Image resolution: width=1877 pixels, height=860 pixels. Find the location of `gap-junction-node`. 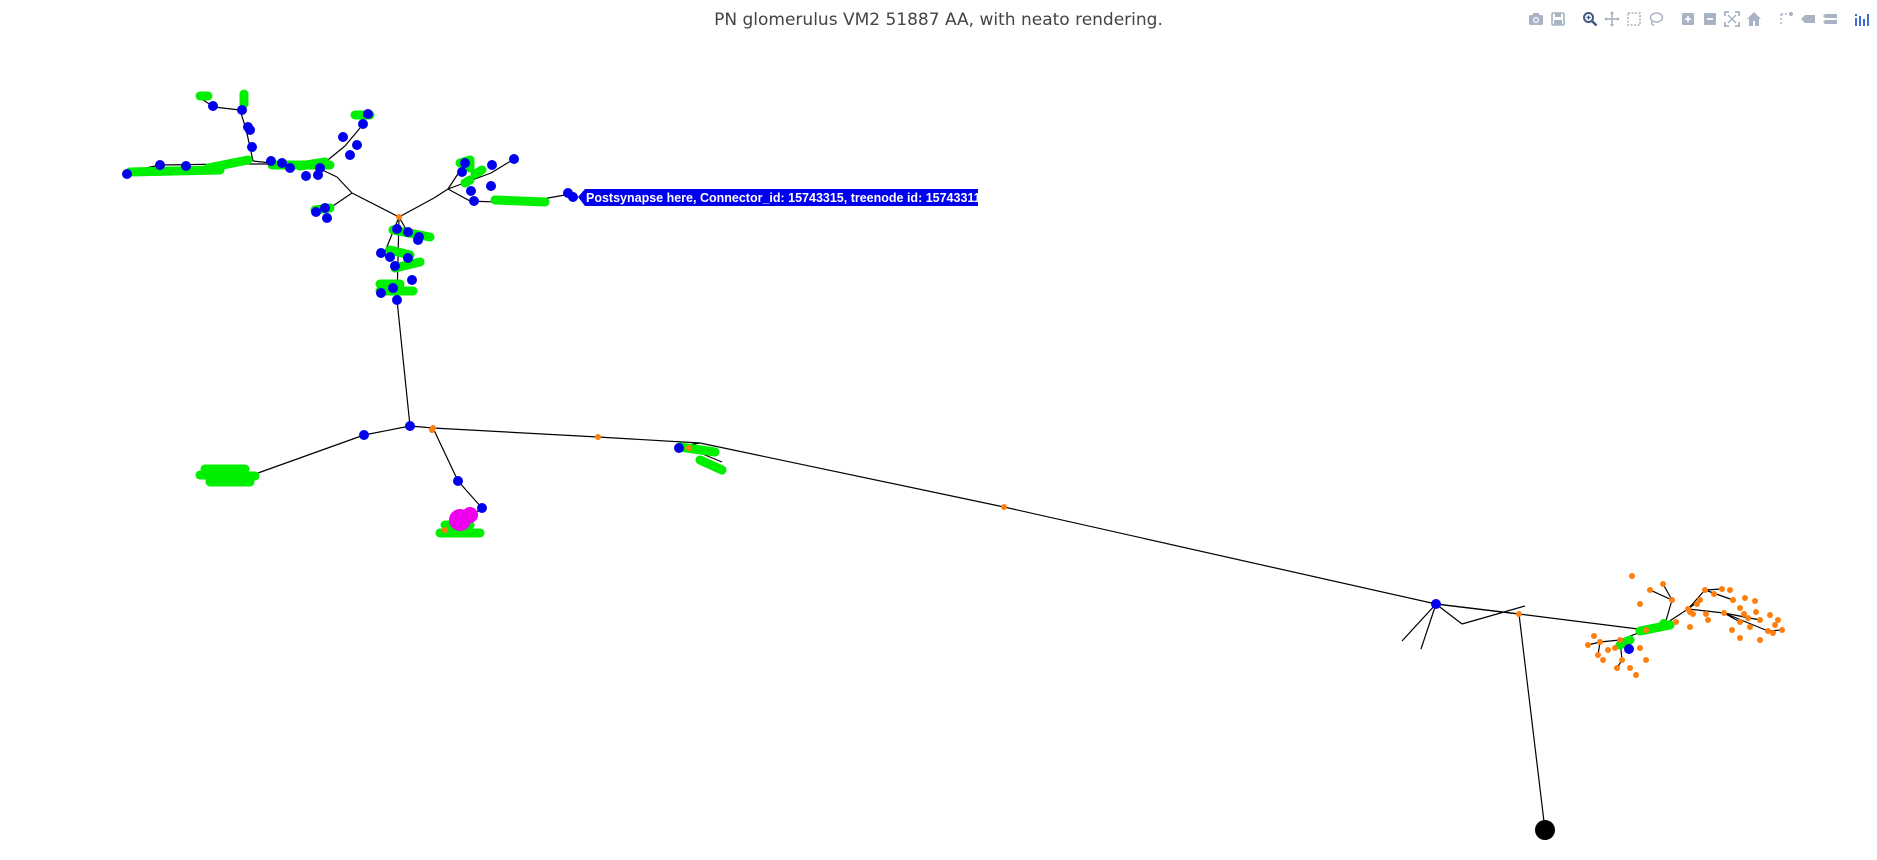

gap-junction-node is located at coordinates (470, 515).